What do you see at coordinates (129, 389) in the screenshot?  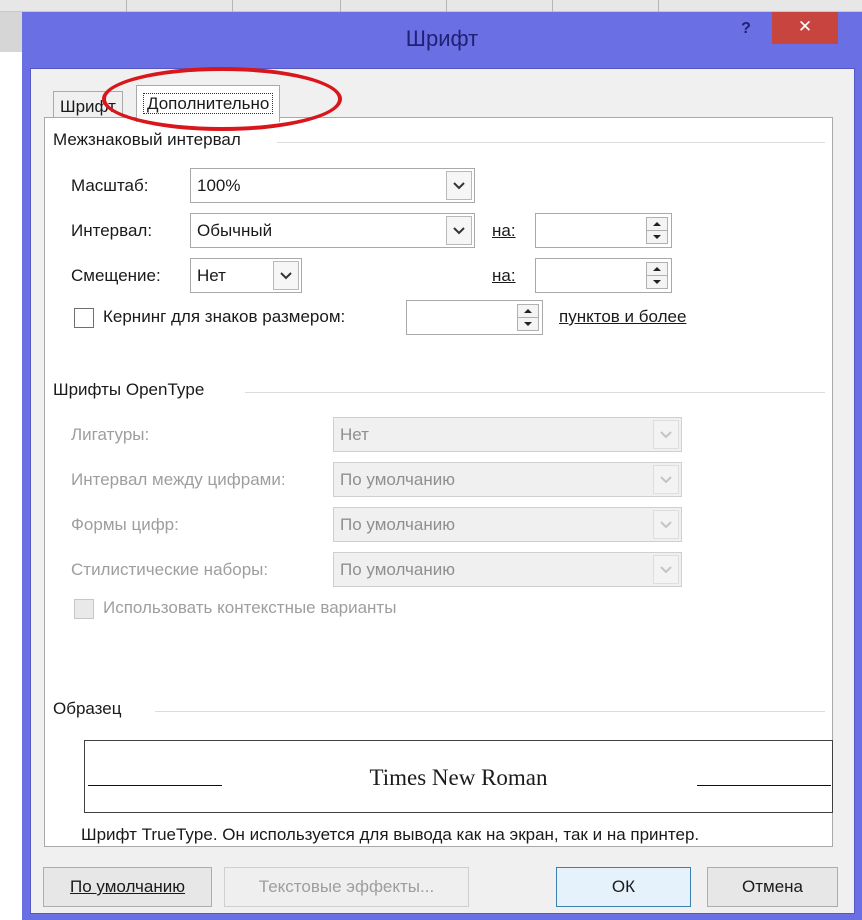 I see `group-title-opentype: Шрифты OpenType` at bounding box center [129, 389].